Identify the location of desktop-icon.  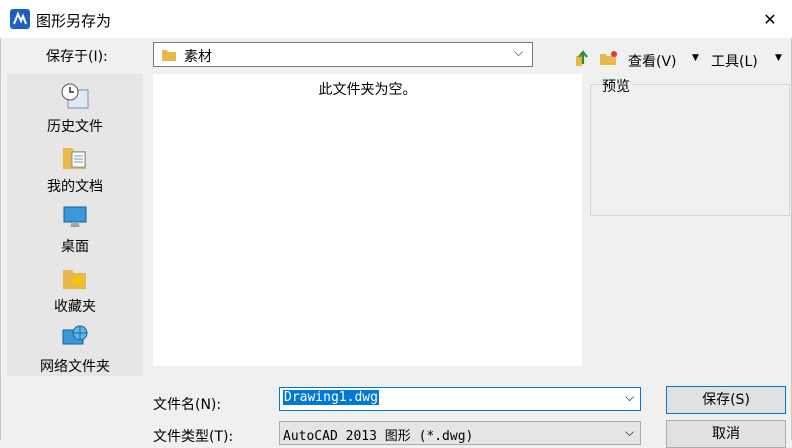
(75, 216).